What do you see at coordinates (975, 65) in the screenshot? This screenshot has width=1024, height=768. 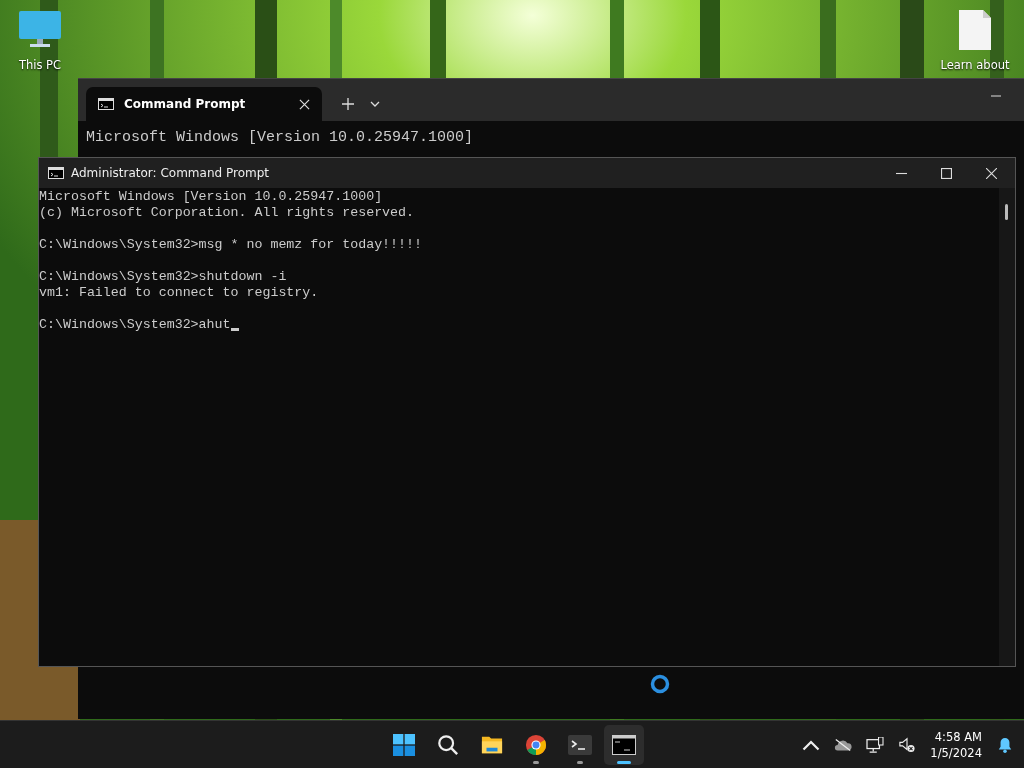 I see `desktop-icon-label: Learn about` at bounding box center [975, 65].